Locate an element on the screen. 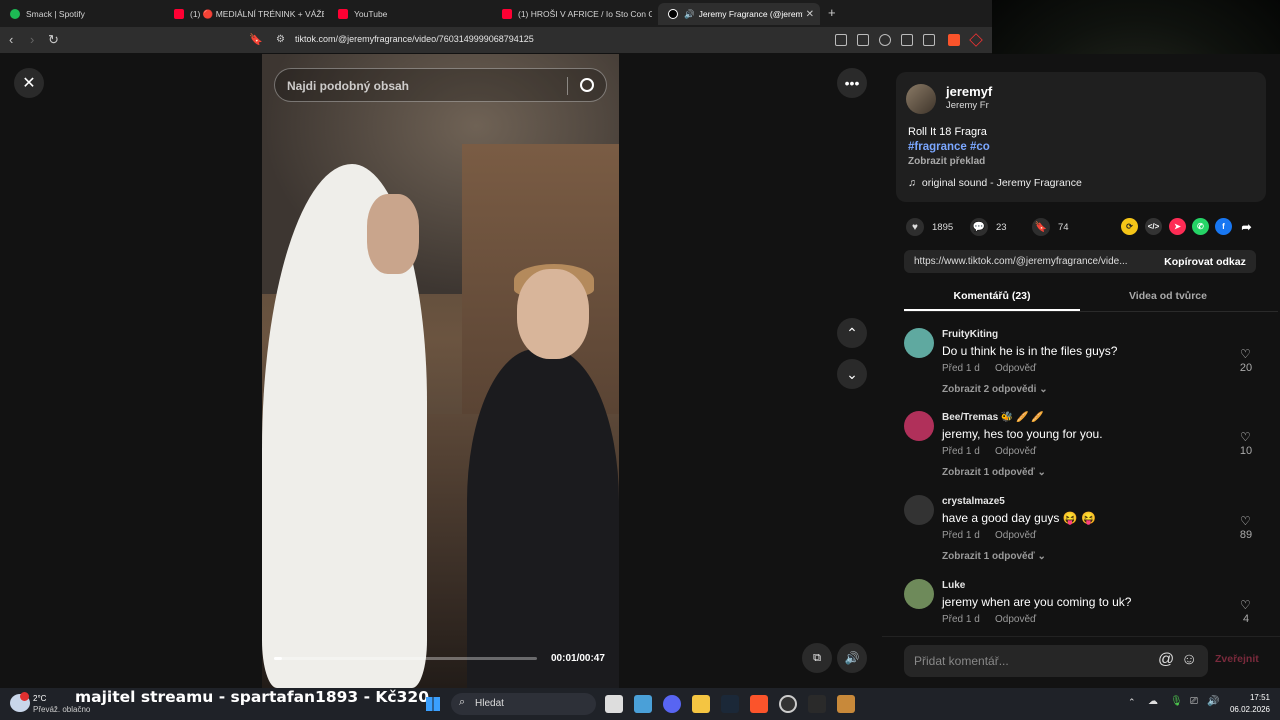 The width and height of the screenshot is (1280, 720). facebook-icon: f is located at coordinates (1223, 226).